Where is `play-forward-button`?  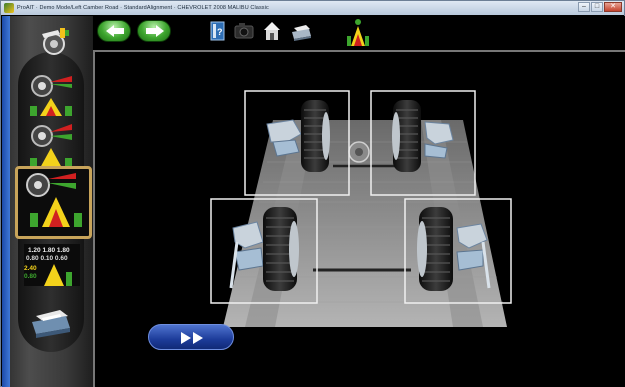 play-forward-button is located at coordinates (191, 337).